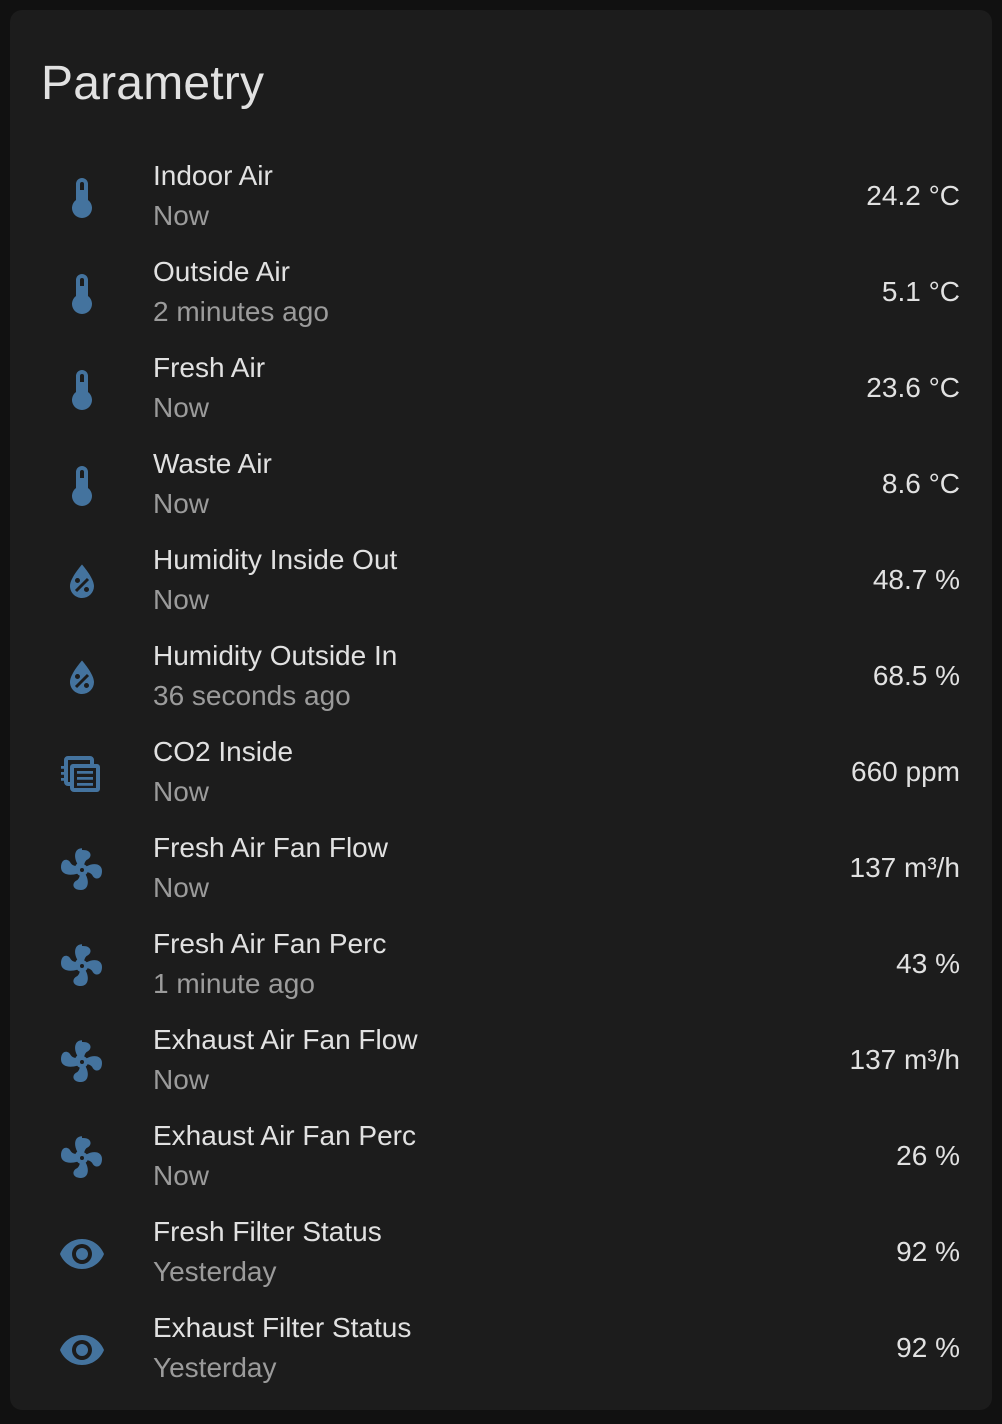 The height and width of the screenshot is (1424, 1002). I want to click on entity-last-changed: 1 minute ago, so click(234, 983).